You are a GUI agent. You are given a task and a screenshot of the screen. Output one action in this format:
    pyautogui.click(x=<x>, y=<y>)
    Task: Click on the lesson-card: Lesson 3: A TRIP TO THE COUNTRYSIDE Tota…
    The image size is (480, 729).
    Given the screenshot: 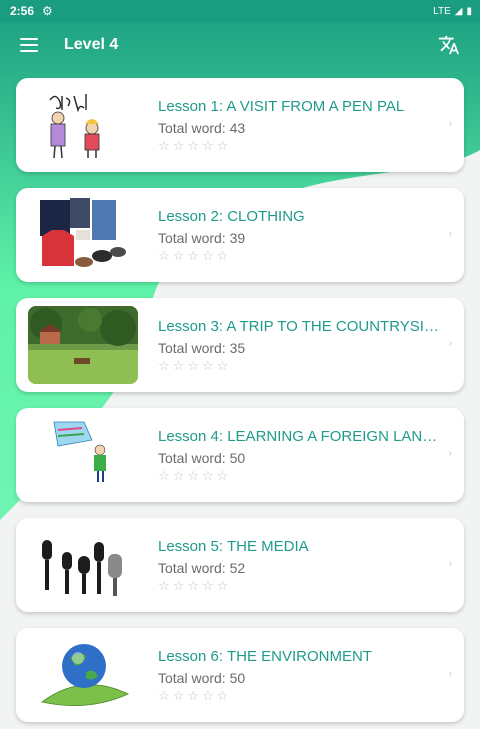 What is the action you would take?
    pyautogui.click(x=240, y=345)
    